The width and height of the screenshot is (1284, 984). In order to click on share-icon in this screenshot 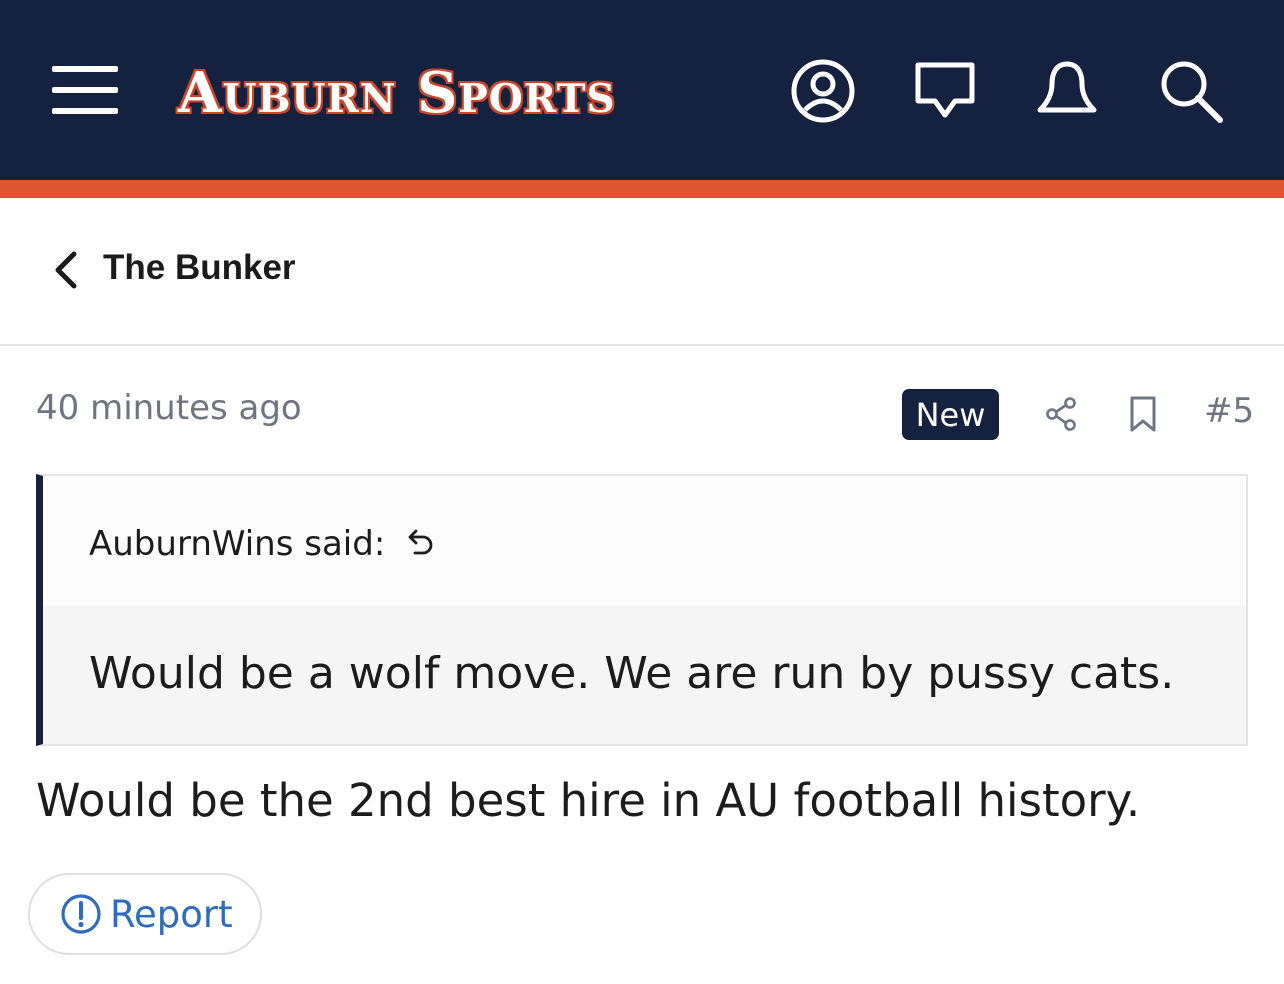, I will do `click(1061, 414)`.